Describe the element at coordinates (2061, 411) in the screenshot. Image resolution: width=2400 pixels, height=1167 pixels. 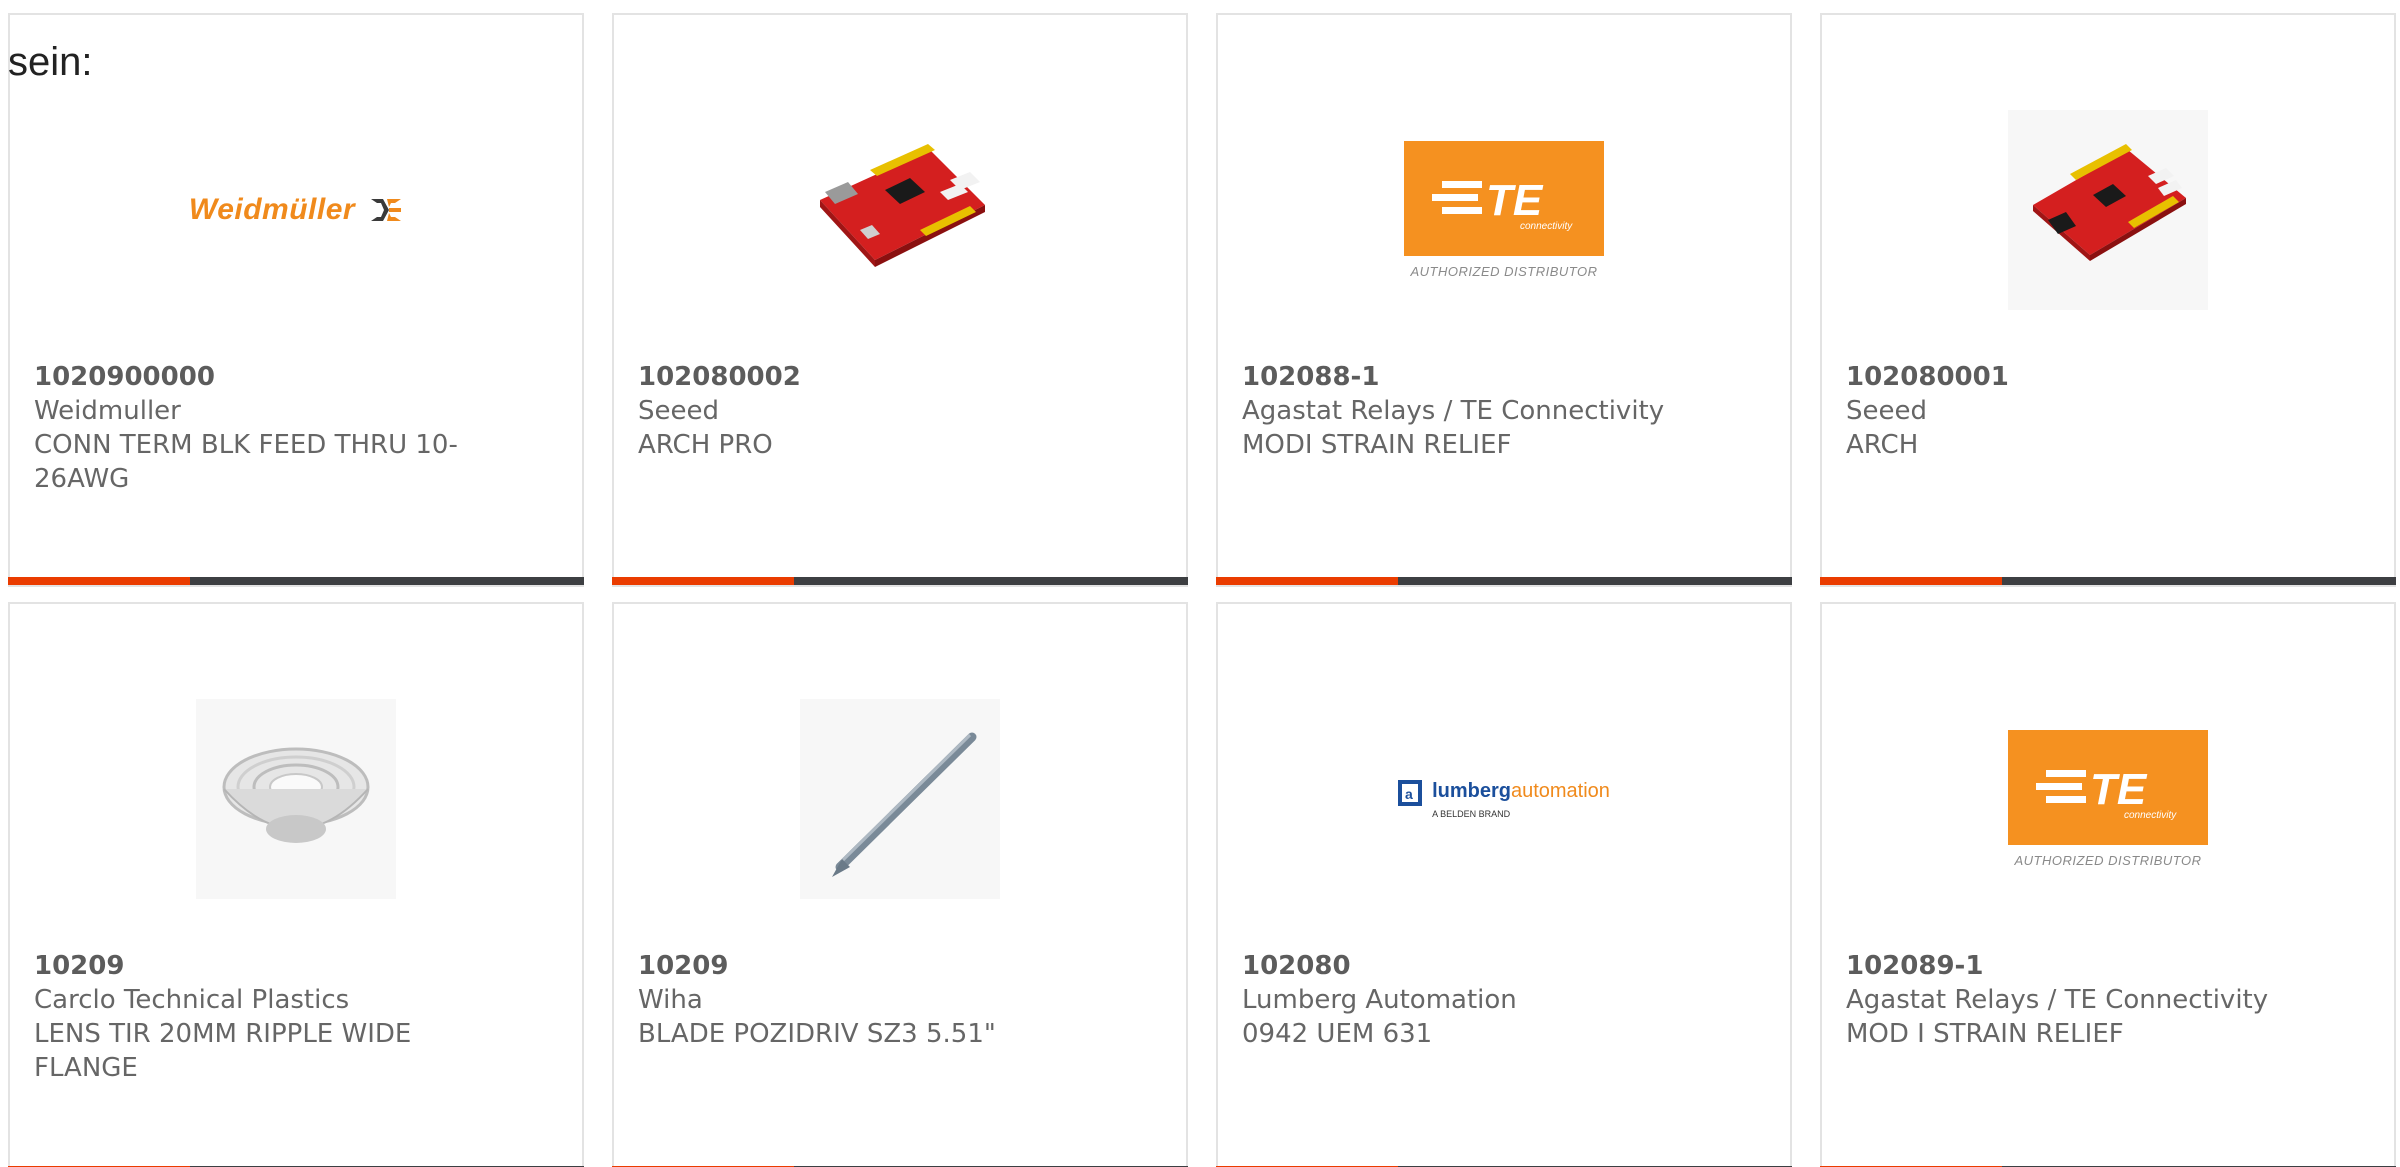
I see `product-info: 102080001 Seeed ARCH` at that location.